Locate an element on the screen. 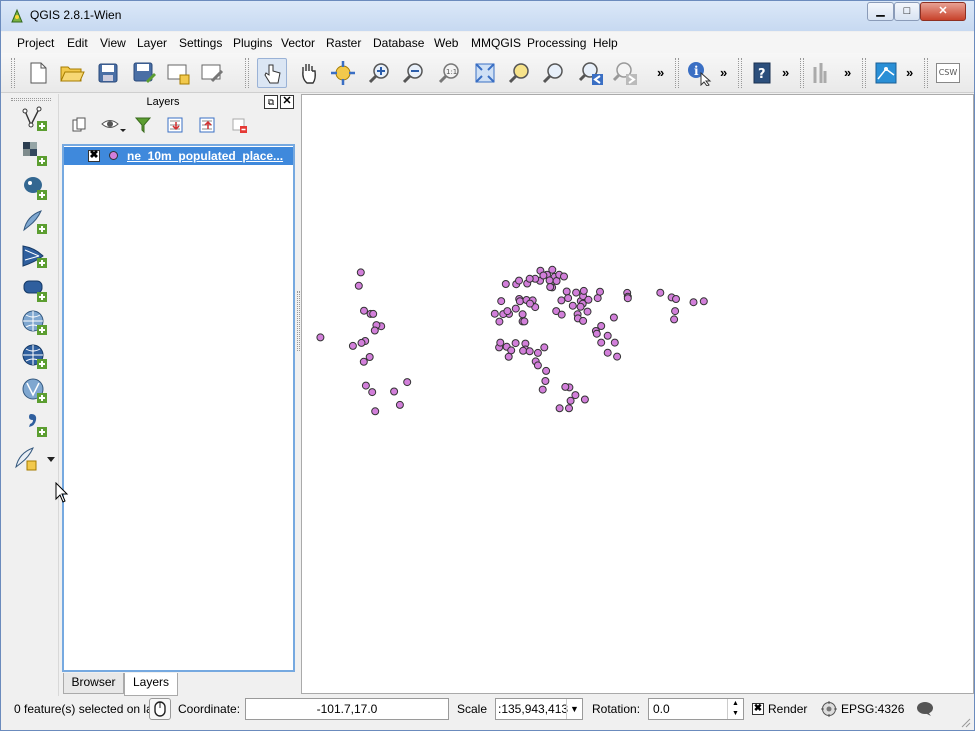 The width and height of the screenshot is (975, 731). layer-visibility-checkbox: ✖ is located at coordinates (94, 156).